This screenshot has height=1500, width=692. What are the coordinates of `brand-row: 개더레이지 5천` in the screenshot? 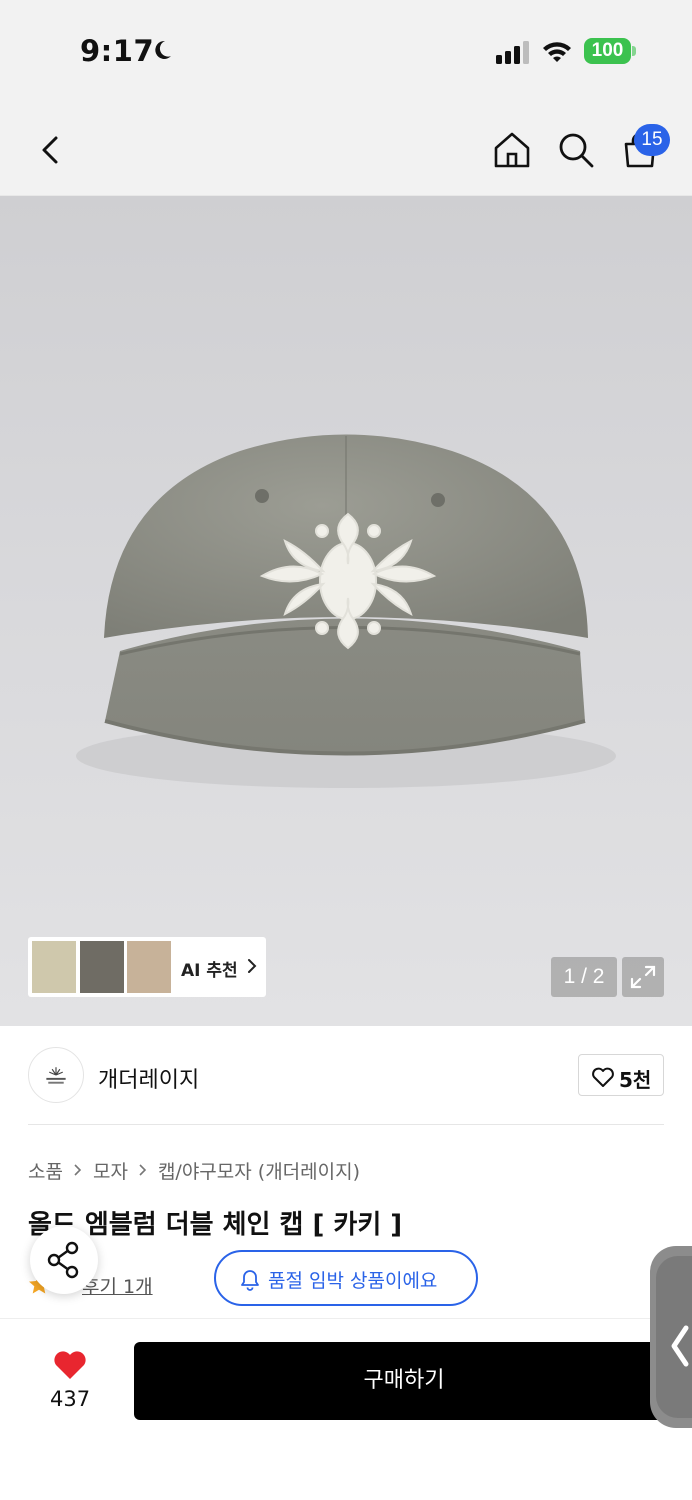 It's located at (346, 1076).